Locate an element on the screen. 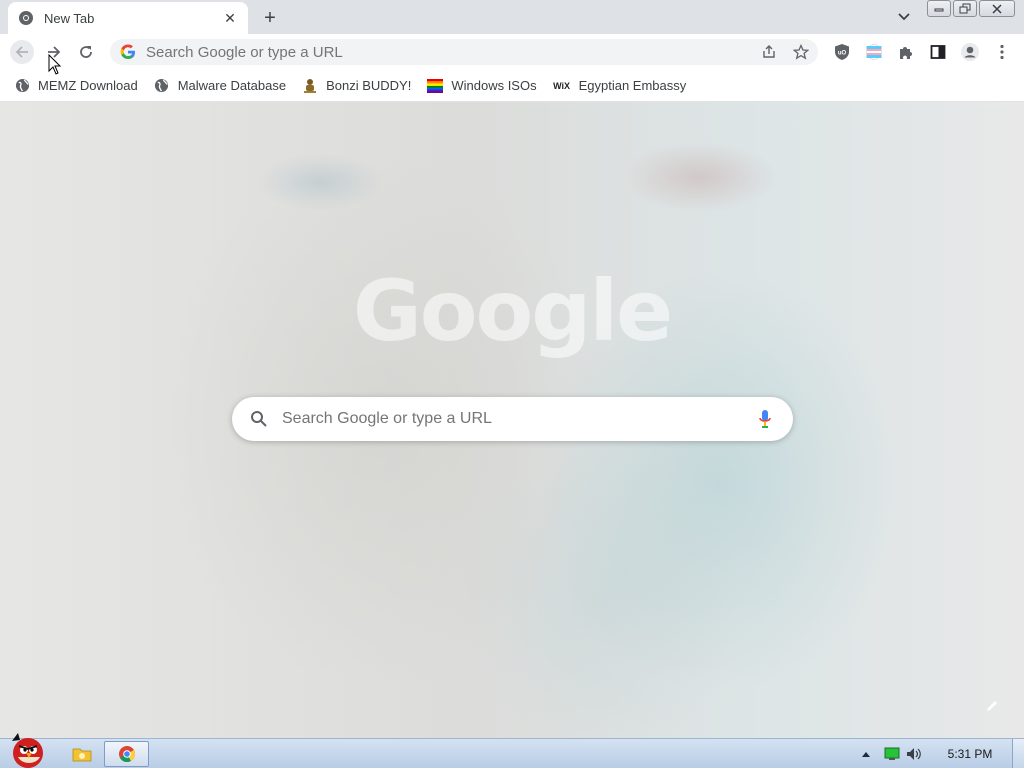 This screenshot has height=768, width=1024. chrome-taskbar-button is located at coordinates (126, 754).